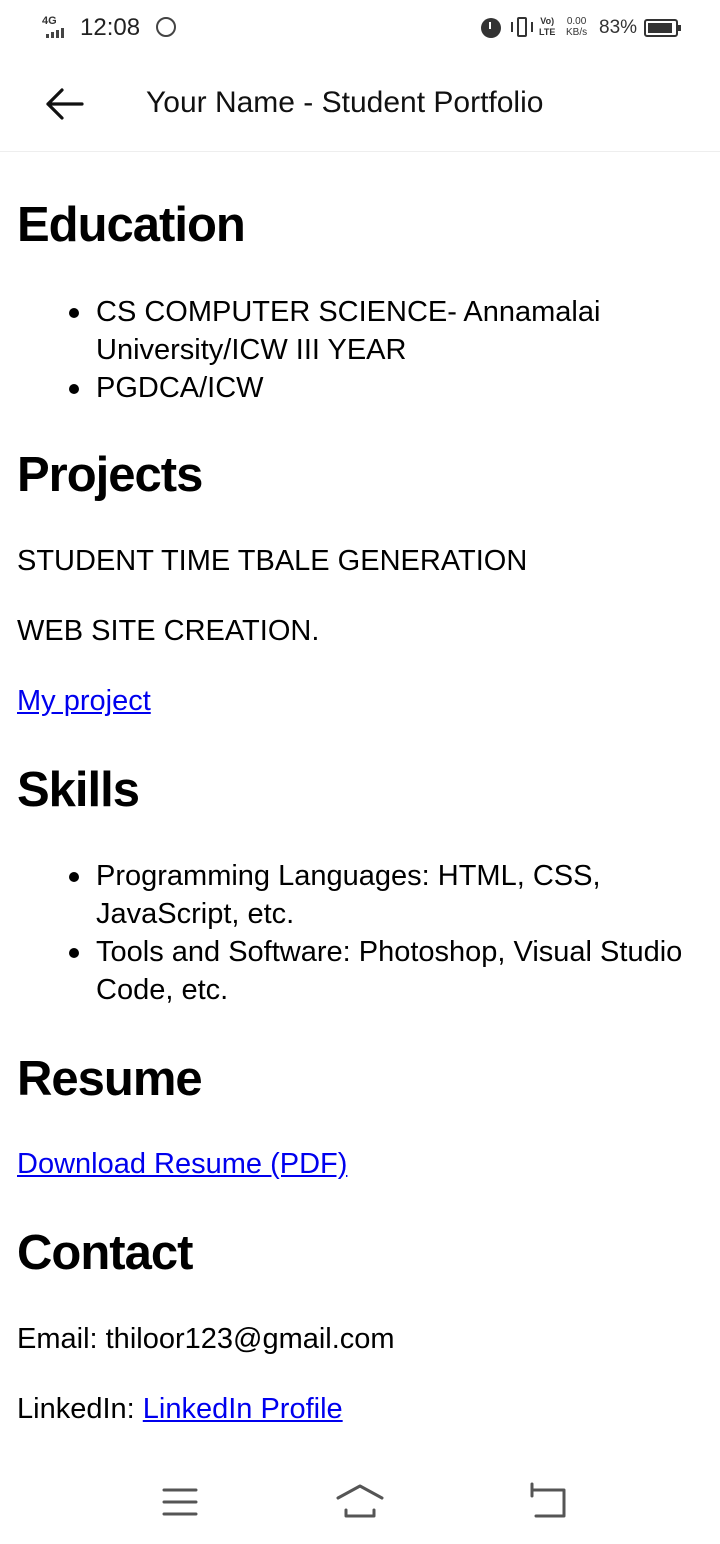 This screenshot has height=1544, width=720. I want to click on speed-unit: KB/s, so click(577, 32).